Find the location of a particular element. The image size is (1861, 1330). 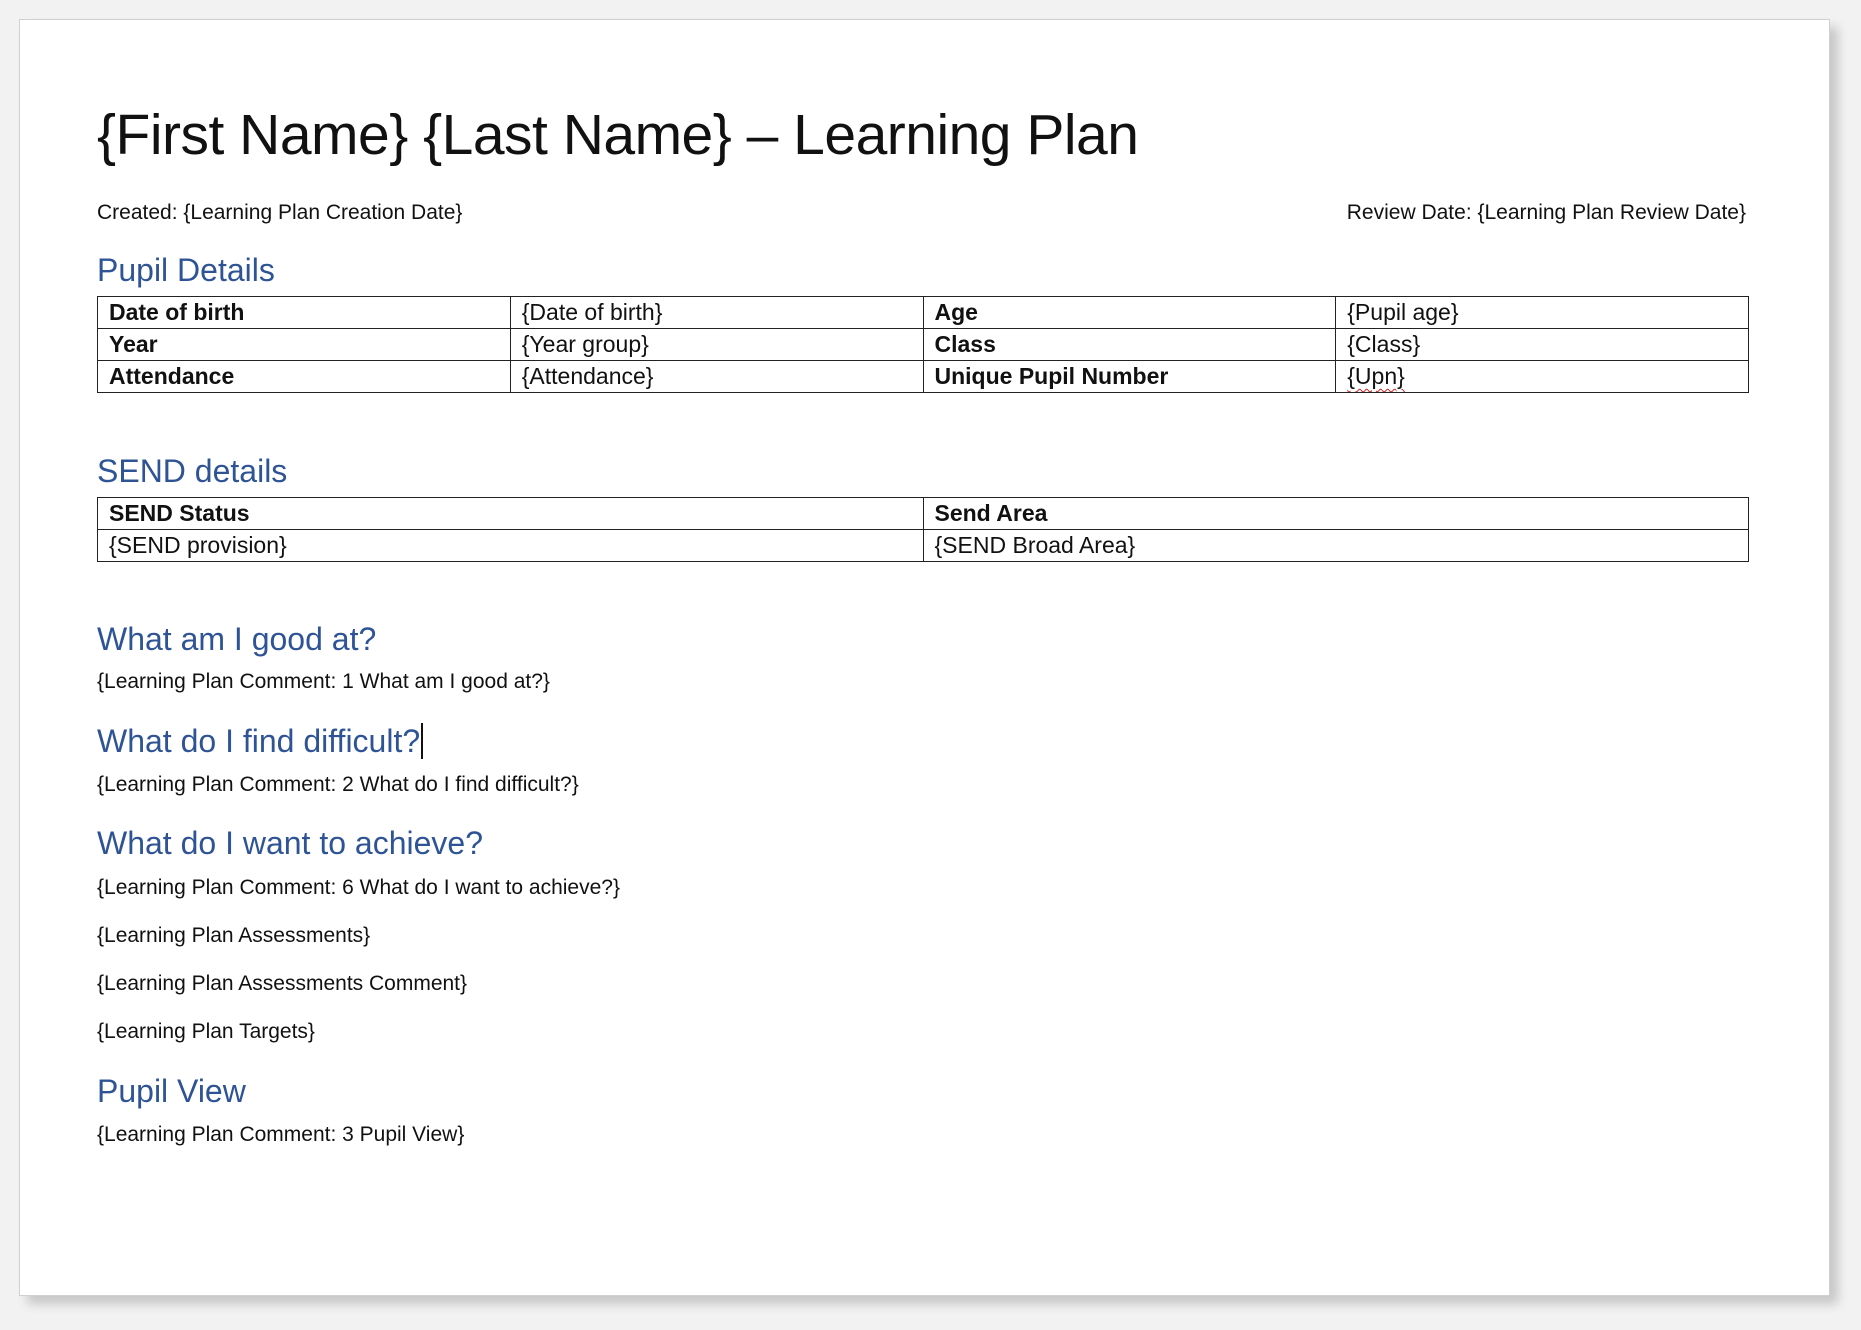

created-date: Created: {Learning Plan Creation Date} is located at coordinates (279, 213).